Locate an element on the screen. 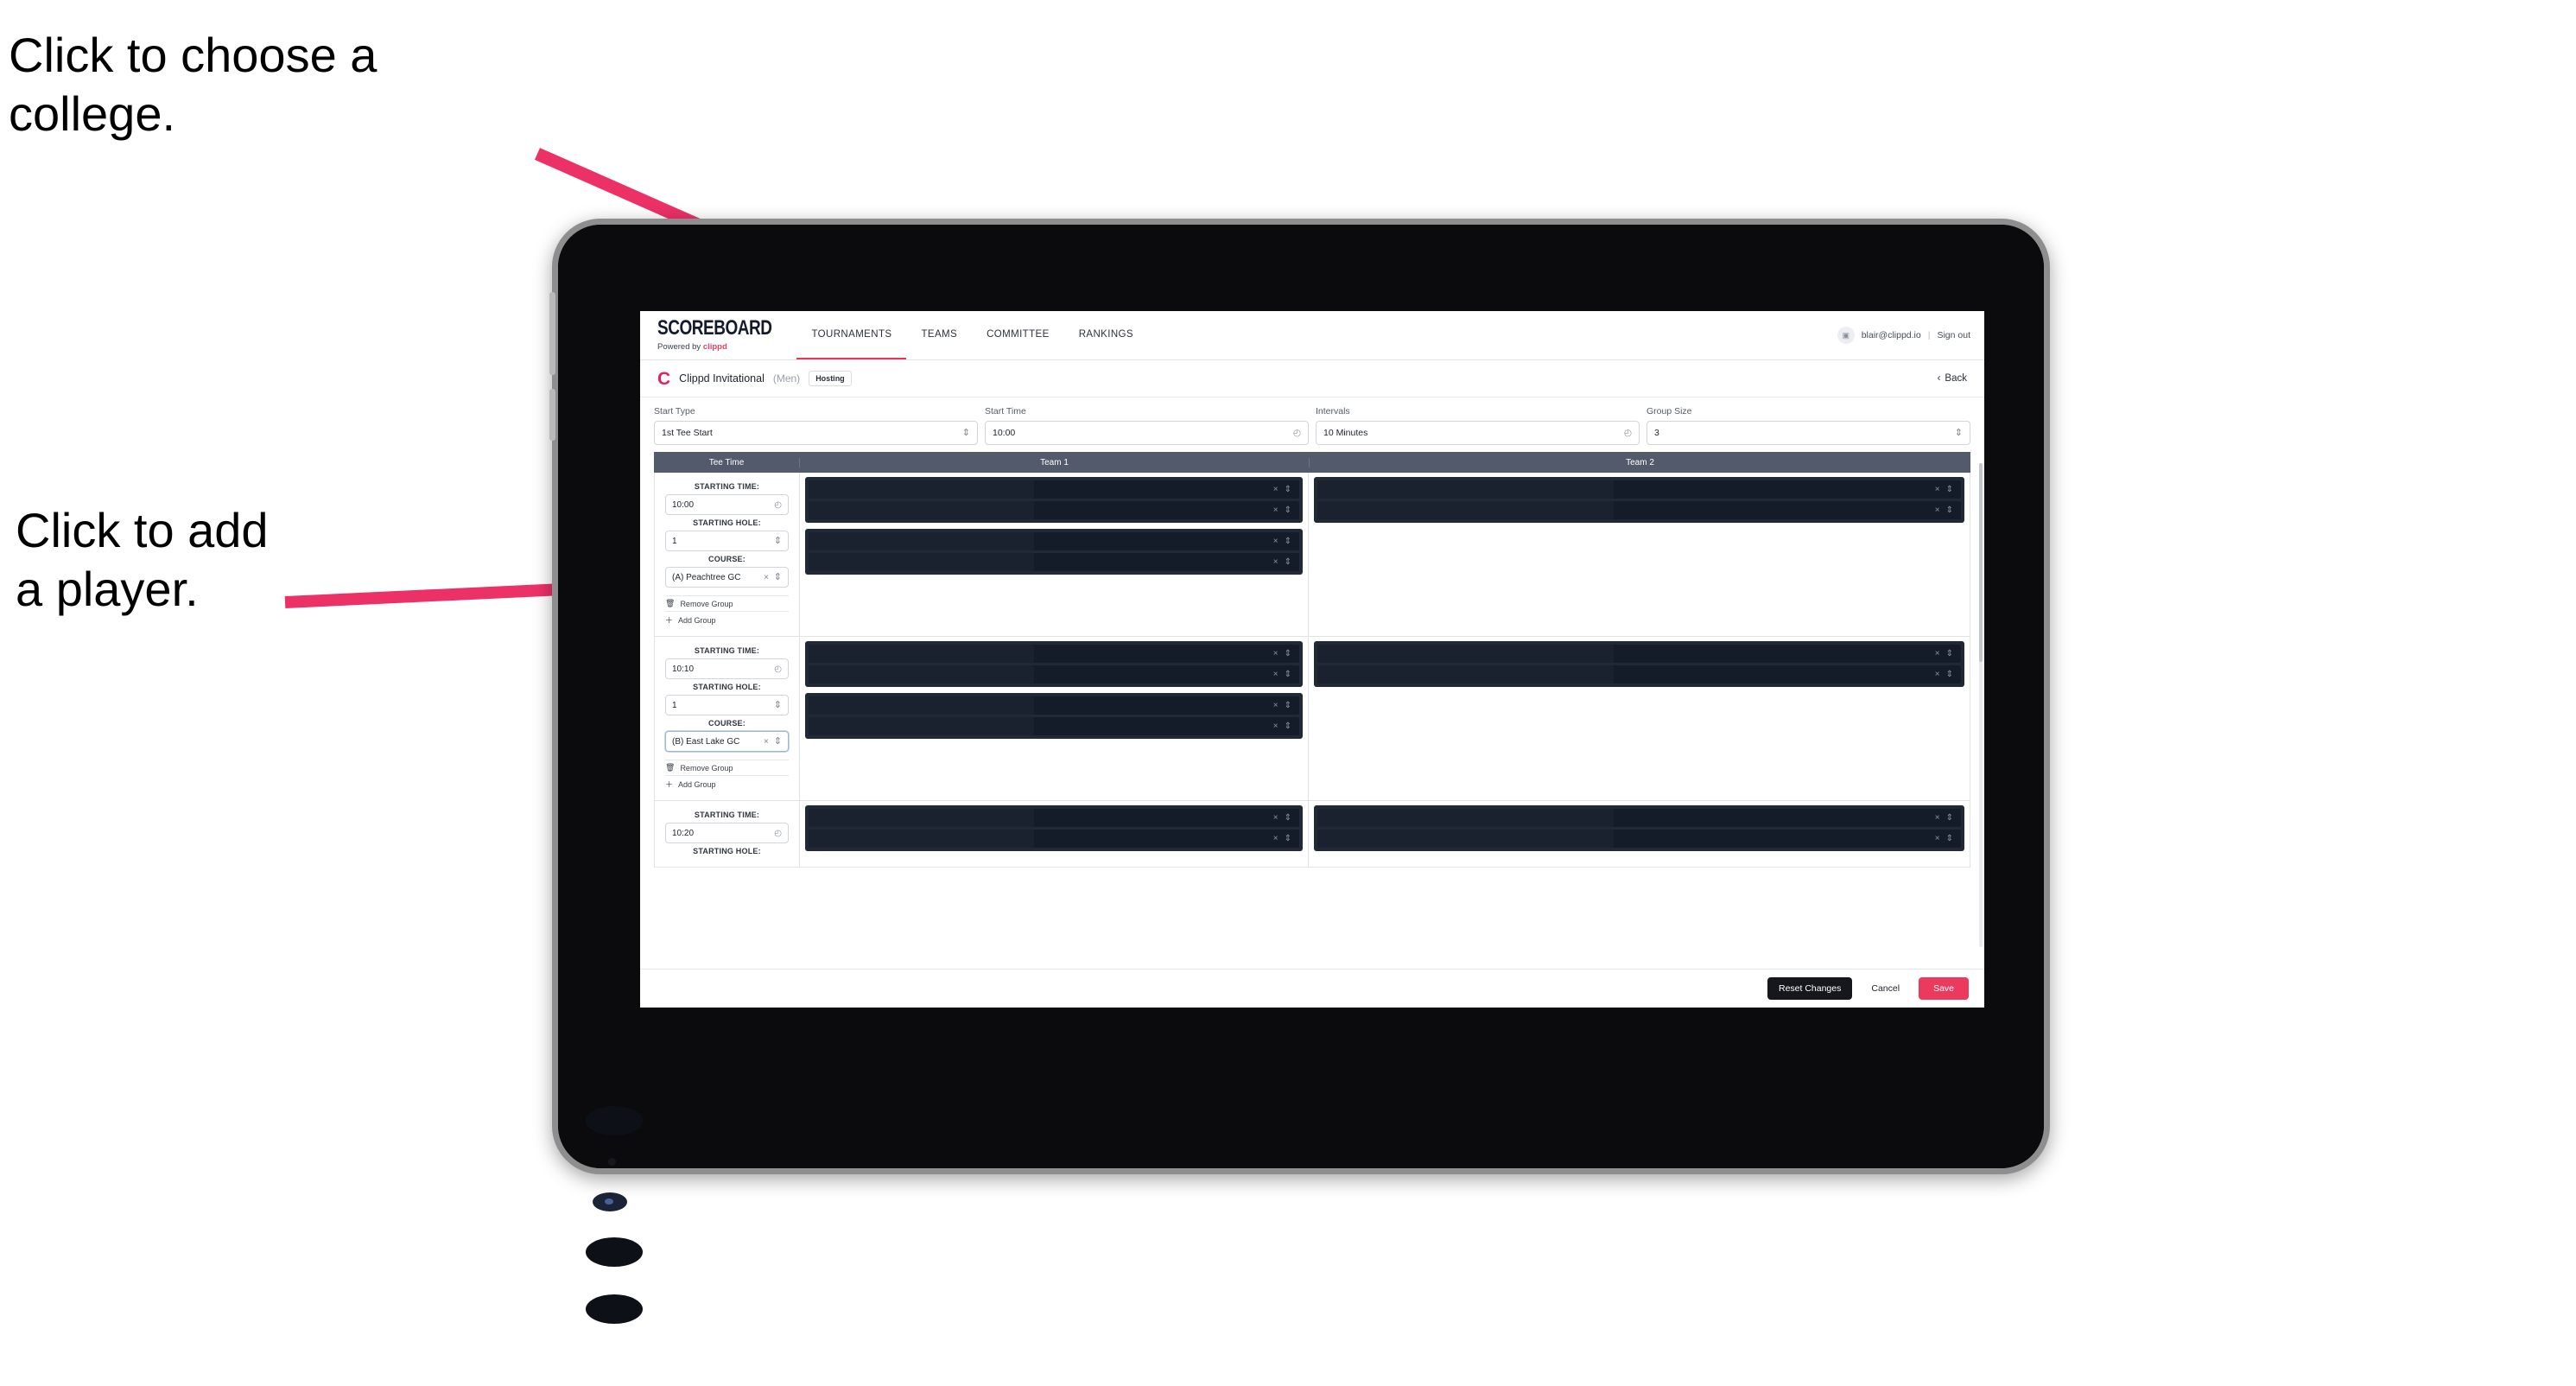  tab-committee: COMMITTEE is located at coordinates (1018, 335).